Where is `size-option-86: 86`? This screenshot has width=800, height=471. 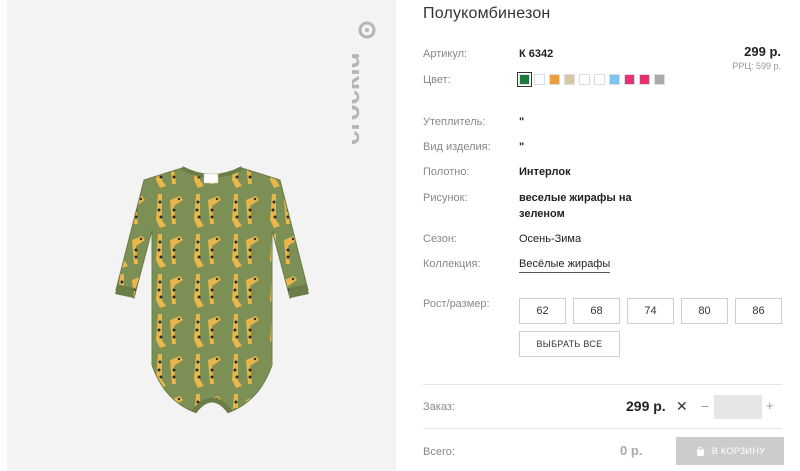 size-option-86: 86 is located at coordinates (758, 311).